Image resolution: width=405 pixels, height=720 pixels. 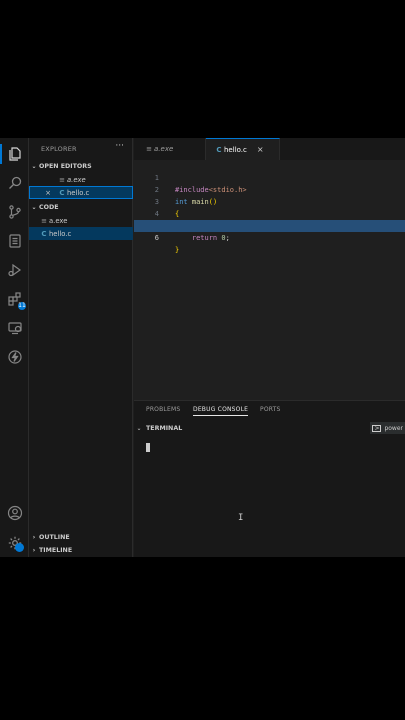 What do you see at coordinates (81, 233) in the screenshot?
I see `file-tree-item: C hello.c` at bounding box center [81, 233].